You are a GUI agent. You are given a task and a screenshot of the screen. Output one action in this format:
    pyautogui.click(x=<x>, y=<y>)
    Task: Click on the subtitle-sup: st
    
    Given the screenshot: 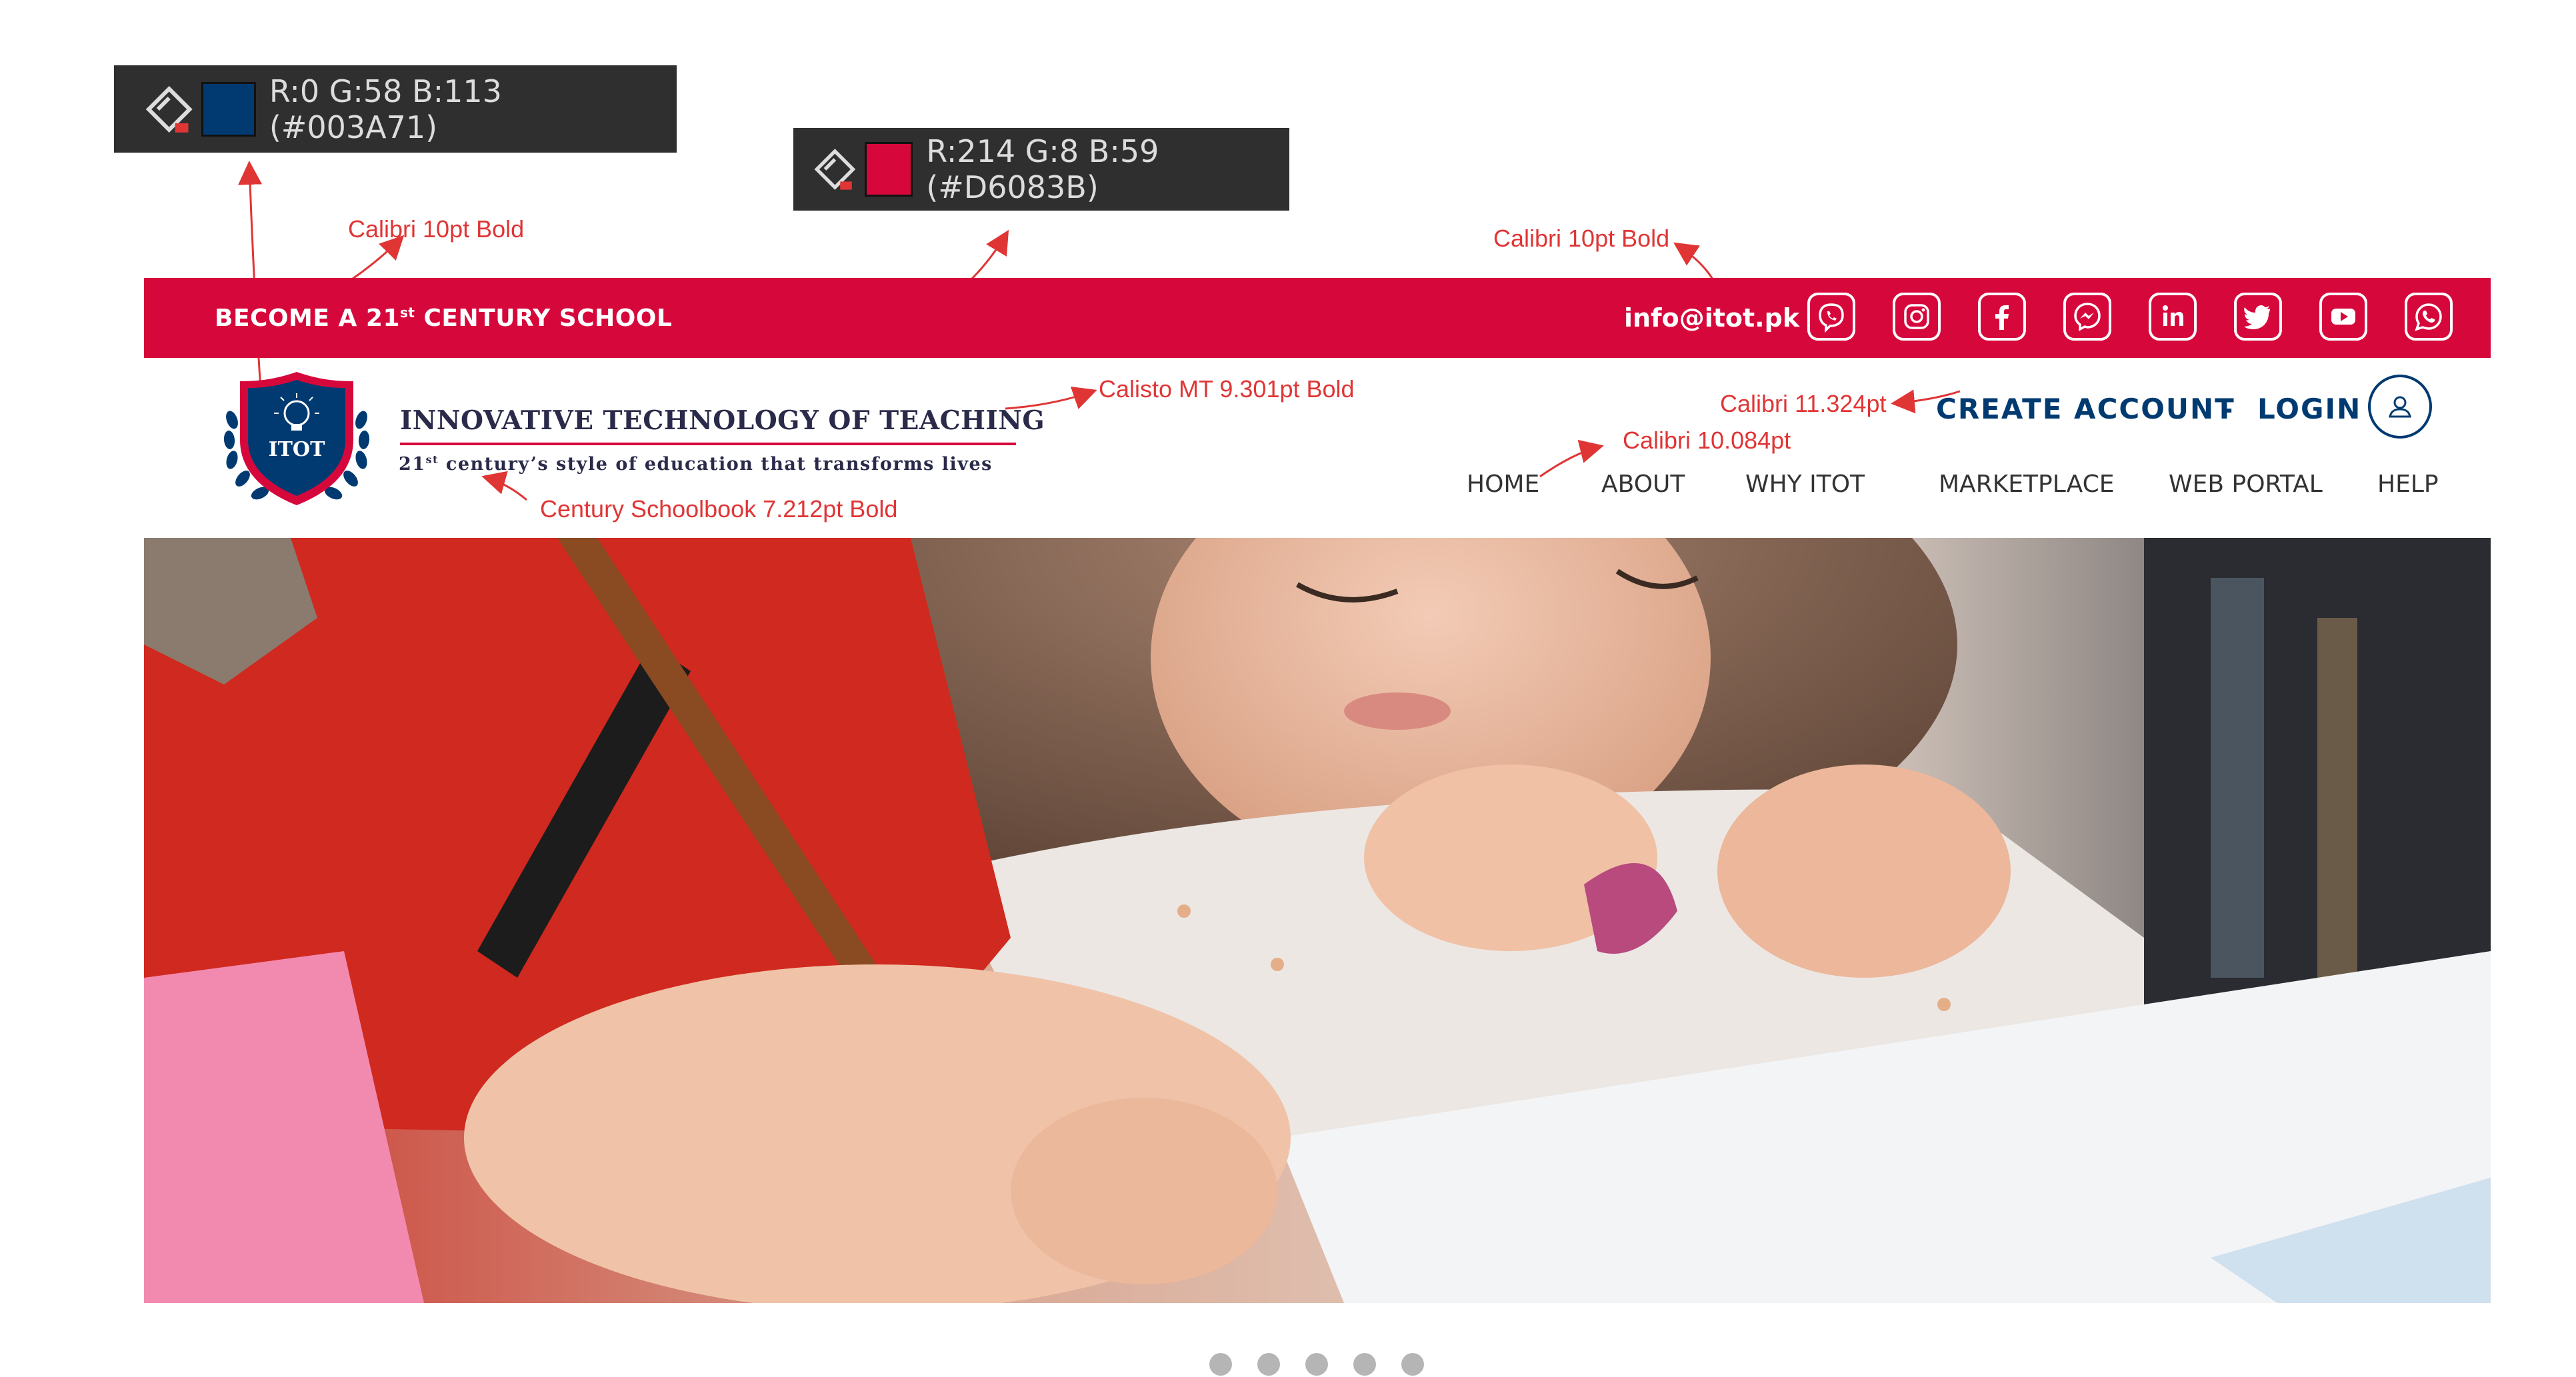 What is the action you would take?
    pyautogui.click(x=432, y=459)
    